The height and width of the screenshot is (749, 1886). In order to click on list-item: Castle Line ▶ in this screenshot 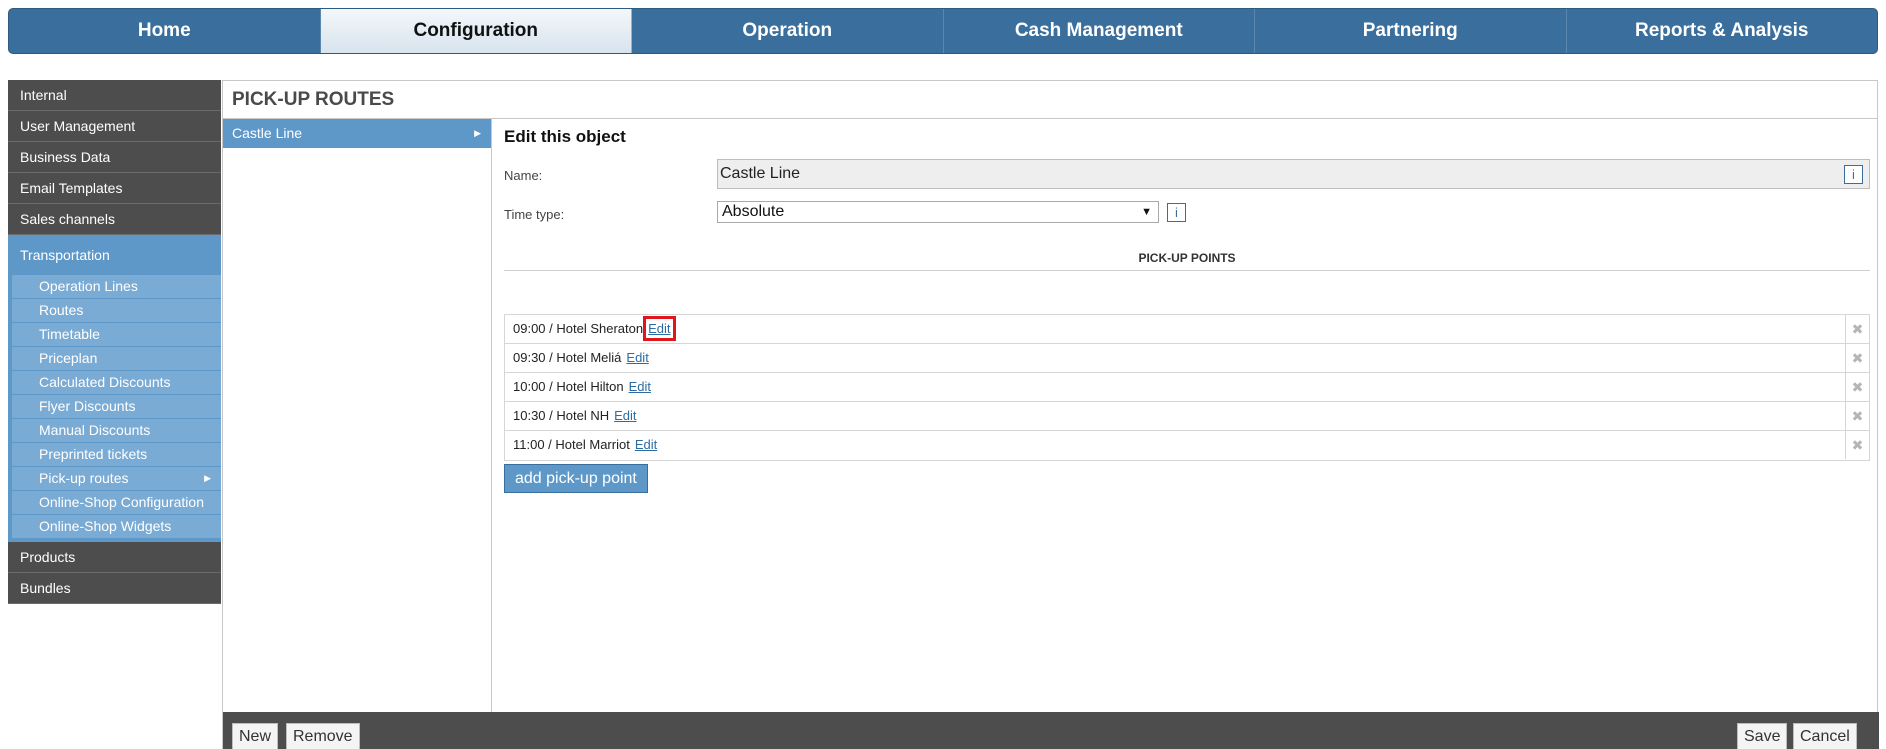, I will do `click(357, 133)`.